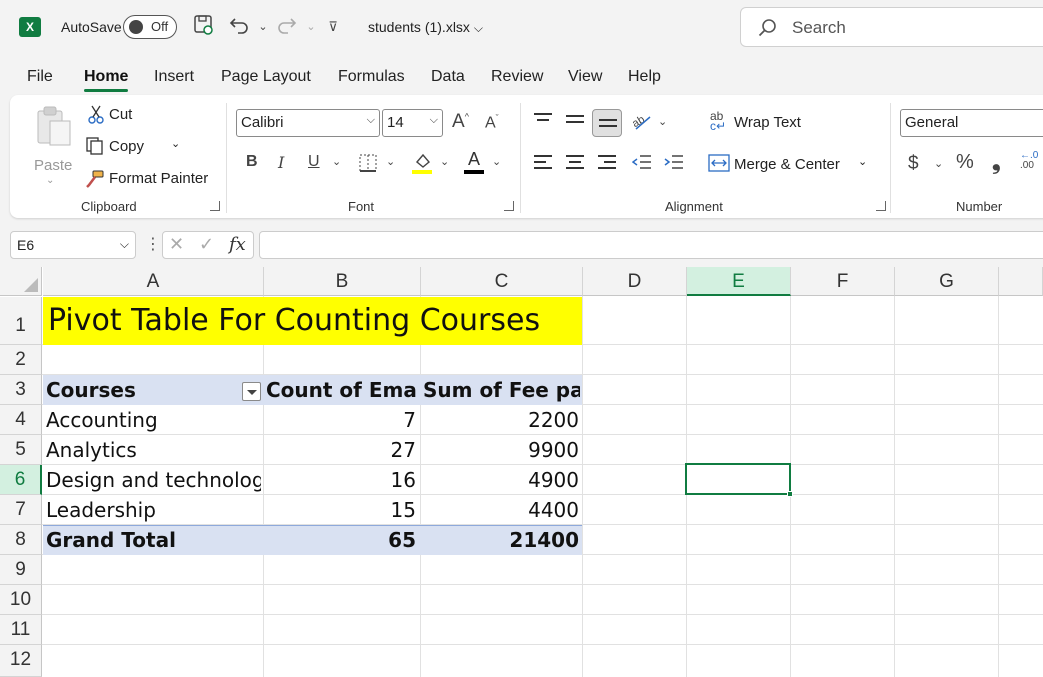 This screenshot has width=1043, height=677. I want to click on row-header-10: 10, so click(21, 600).